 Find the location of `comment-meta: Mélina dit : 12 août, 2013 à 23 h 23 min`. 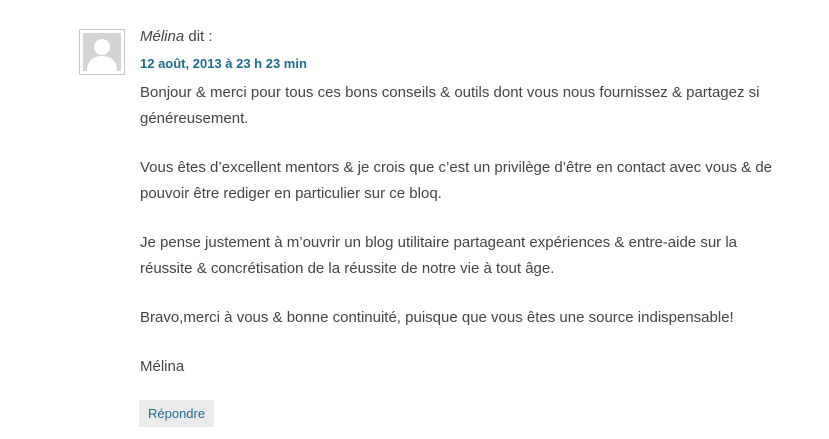

comment-meta: Mélina dit : 12 août, 2013 à 23 h 23 min is located at coordinates (223, 50).